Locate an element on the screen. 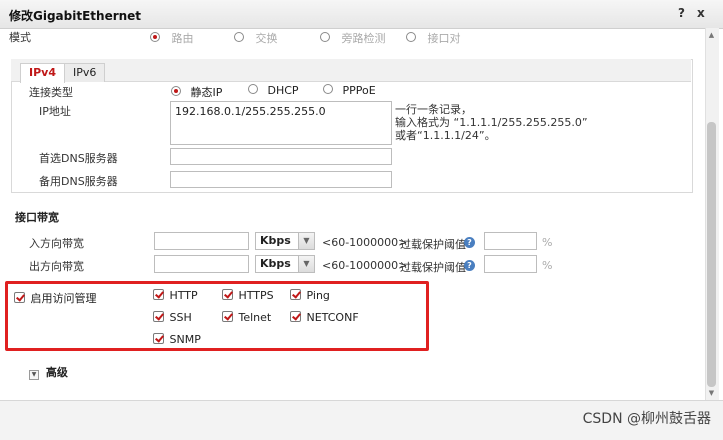 Image resolution: width=723 pixels, height=440 pixels. conn-type-pppoe: PPPoE is located at coordinates (349, 90).